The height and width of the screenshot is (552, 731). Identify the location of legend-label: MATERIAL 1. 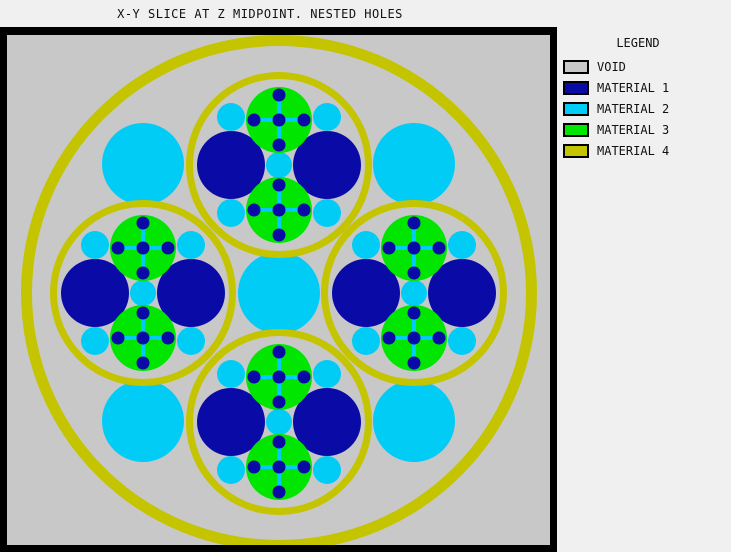
(633, 87).